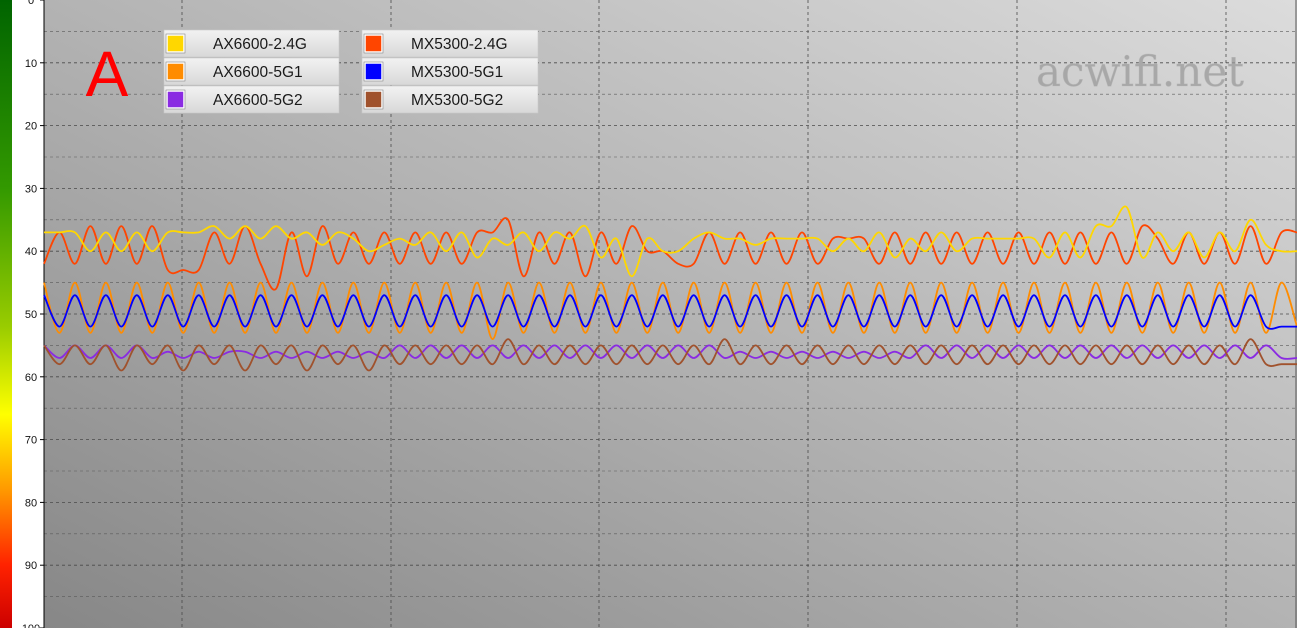  I want to click on y-tick-label: 90, so click(31, 566).